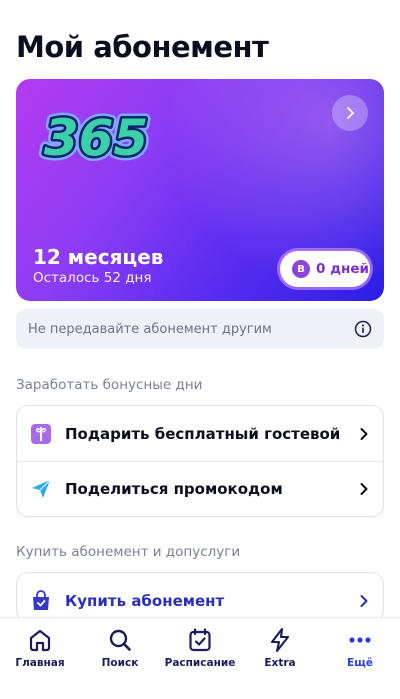  Describe the element at coordinates (40, 663) in the screenshot. I see `tab-home-label: Главная` at that location.